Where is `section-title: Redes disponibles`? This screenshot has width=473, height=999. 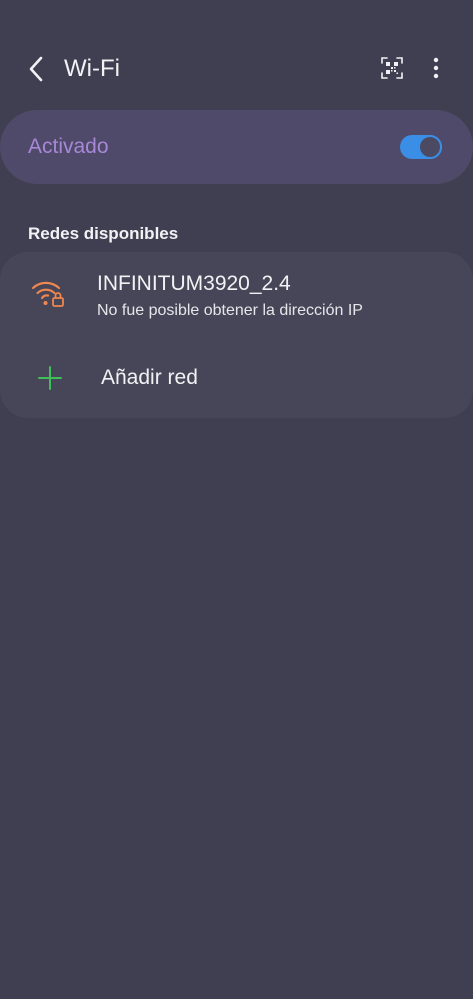 section-title: Redes disponibles is located at coordinates (103, 233).